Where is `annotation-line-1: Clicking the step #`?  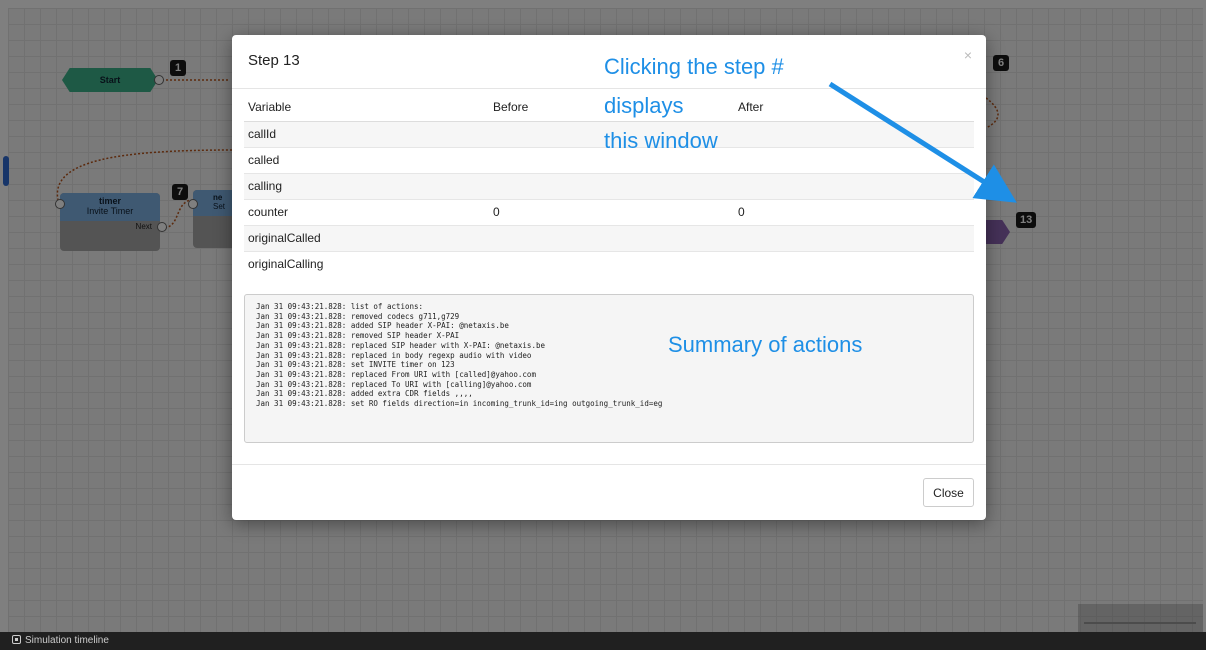 annotation-line-1: Clicking the step # is located at coordinates (694, 66).